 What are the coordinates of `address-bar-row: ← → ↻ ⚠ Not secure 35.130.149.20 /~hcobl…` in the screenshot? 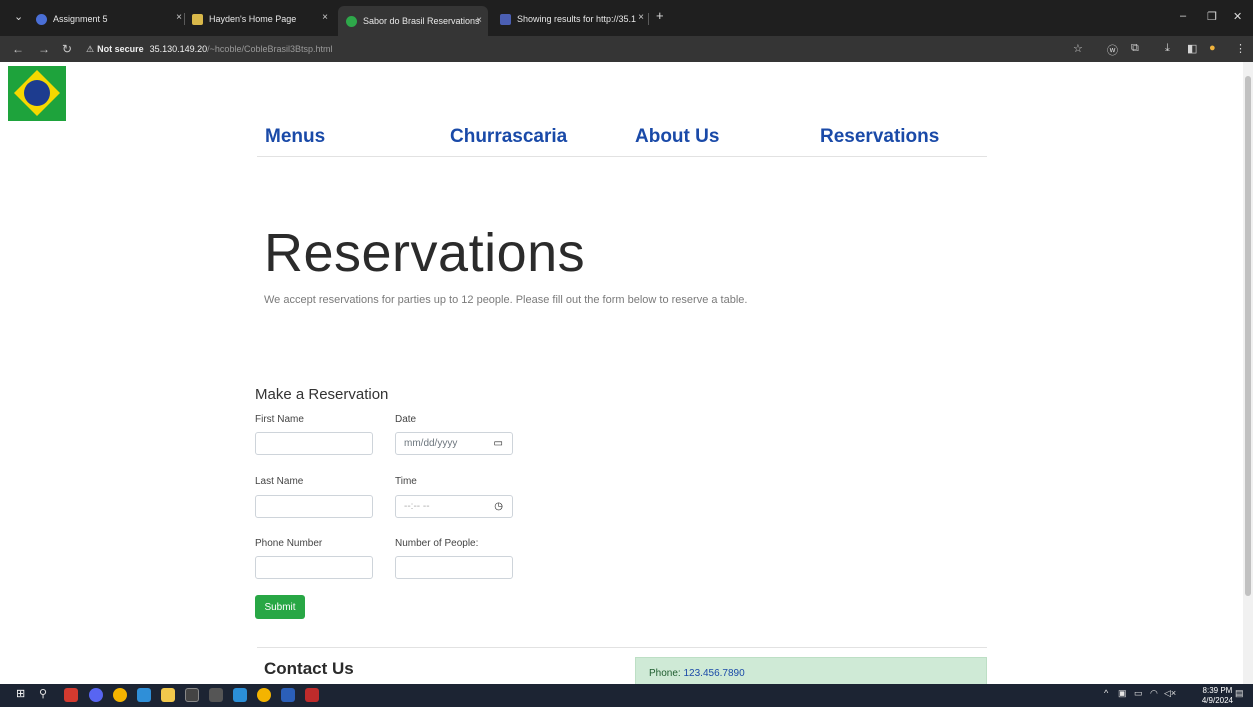 It's located at (626, 49).